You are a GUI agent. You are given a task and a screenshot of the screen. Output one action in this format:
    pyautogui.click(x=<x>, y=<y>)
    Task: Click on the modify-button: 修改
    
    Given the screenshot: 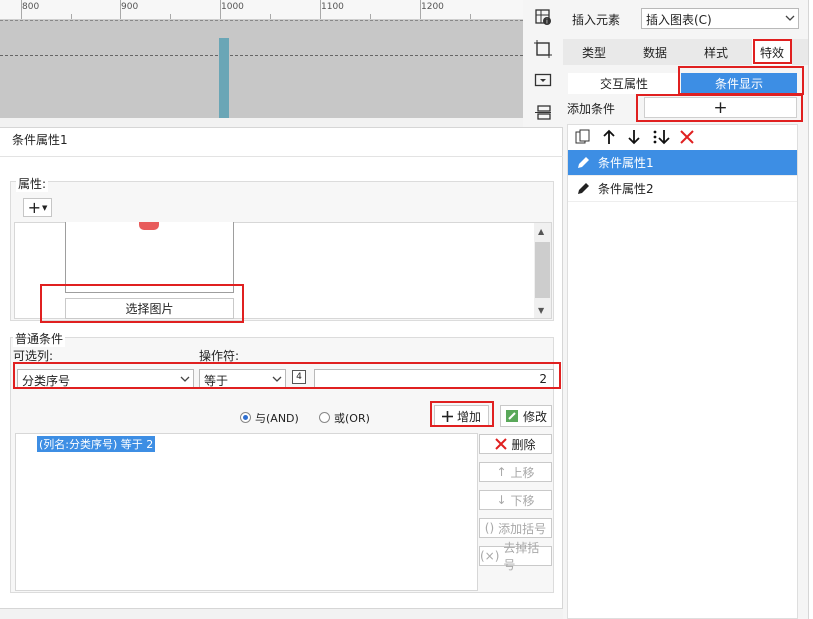 What is the action you would take?
    pyautogui.click(x=526, y=416)
    